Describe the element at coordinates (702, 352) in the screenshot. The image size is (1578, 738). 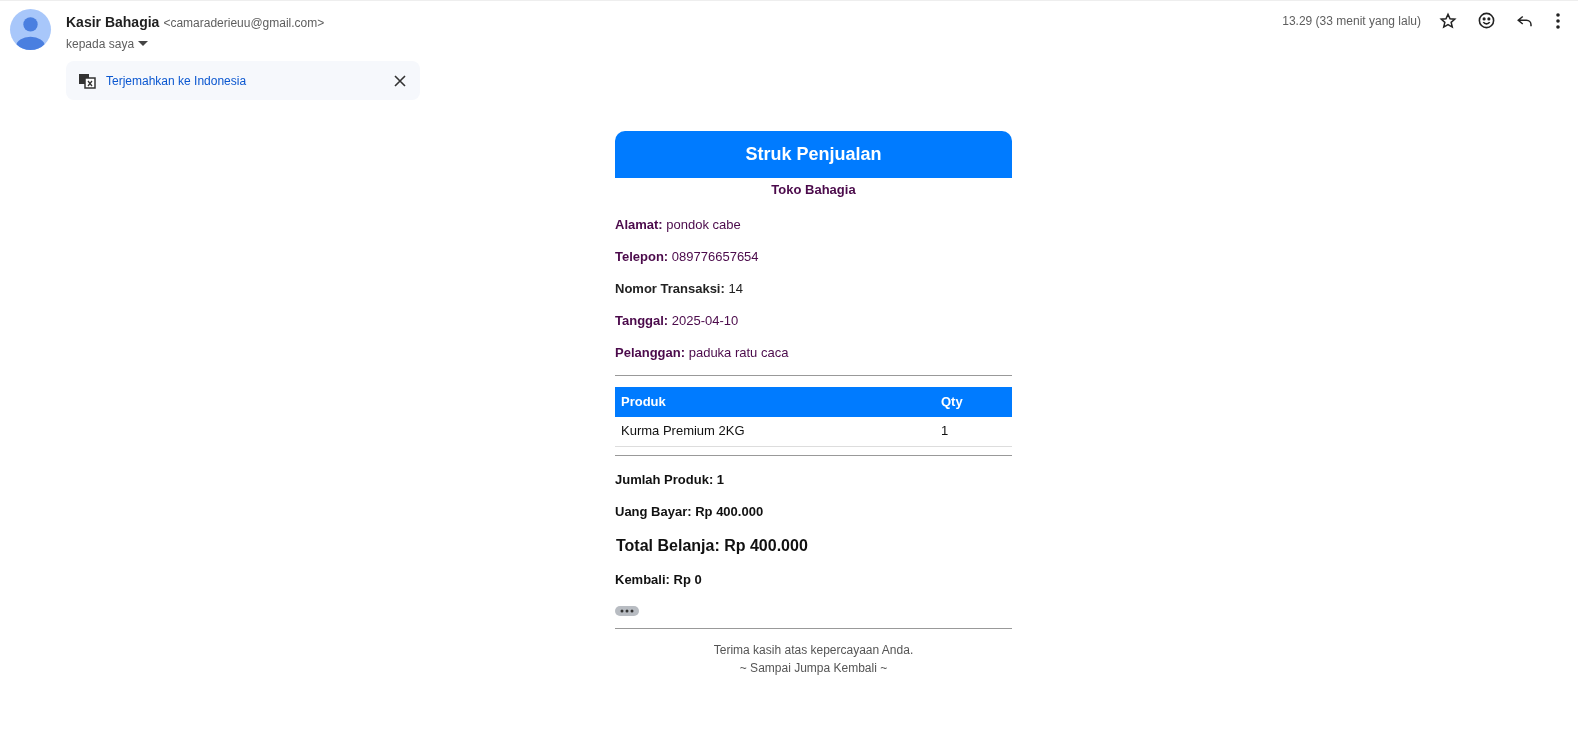
I see `info-line: Pelanggan: paduka ratu caca` at that location.